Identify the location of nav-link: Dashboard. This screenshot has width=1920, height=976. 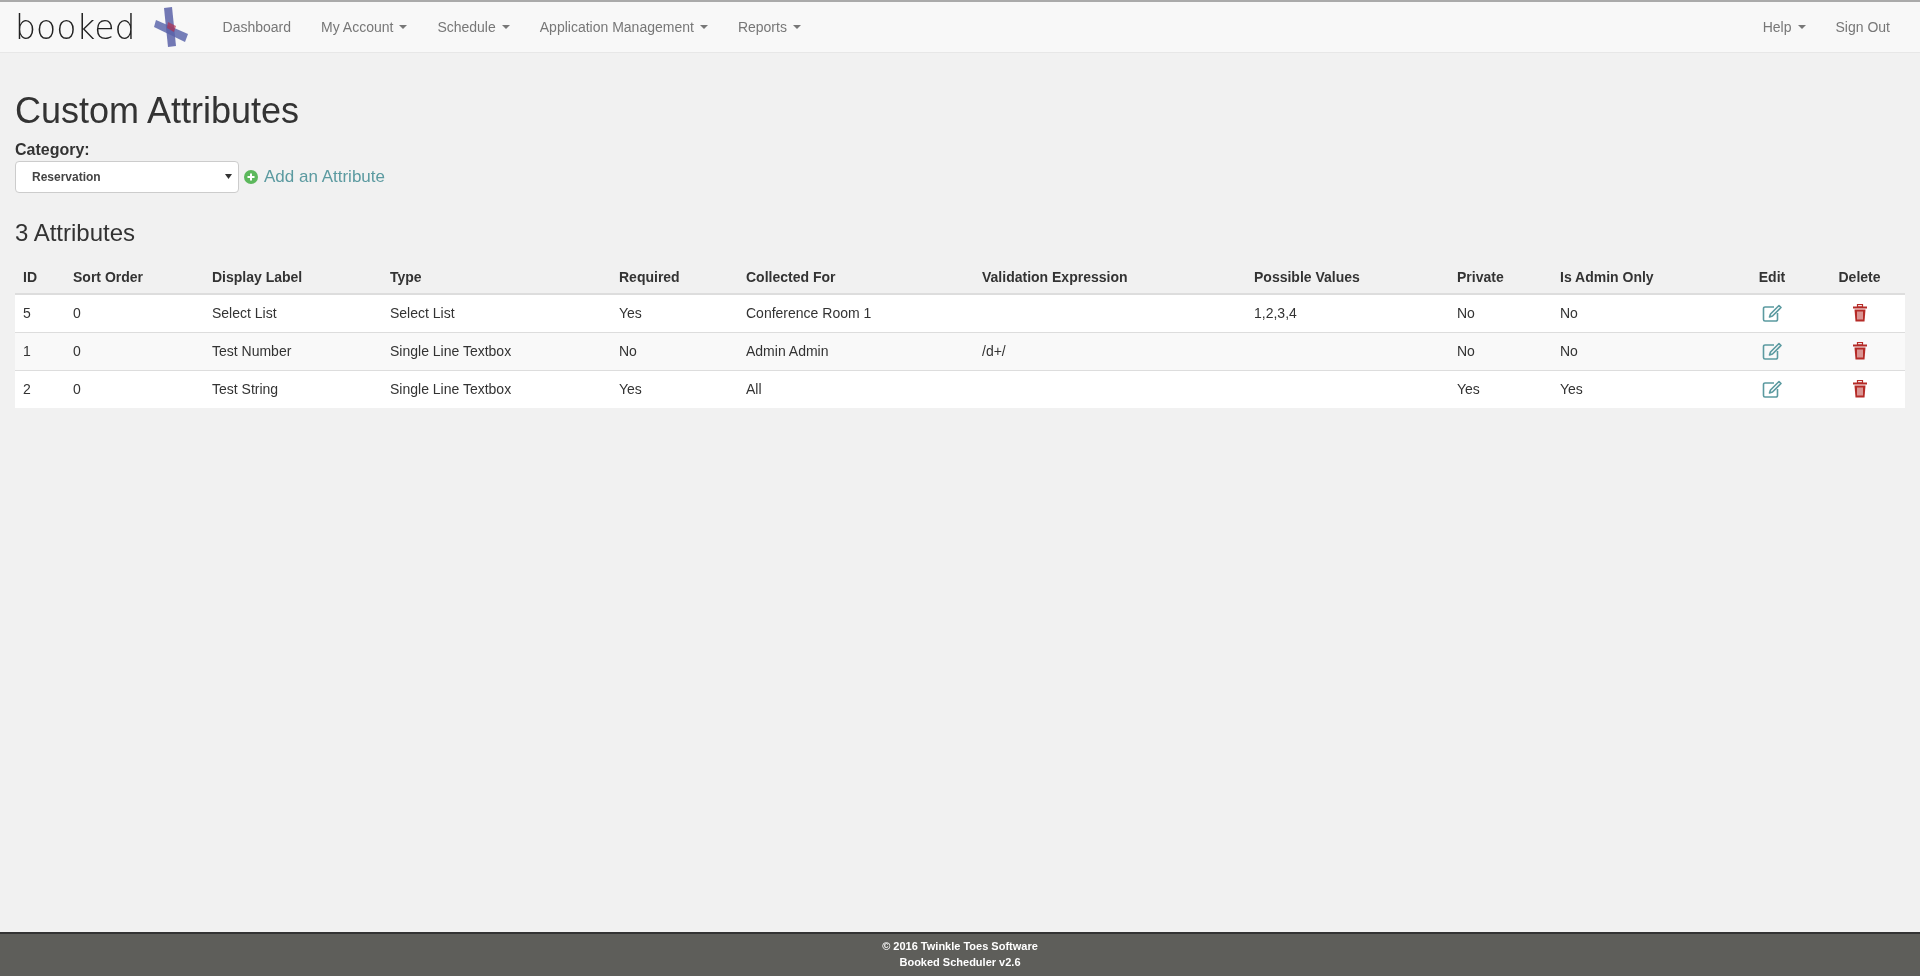
(256, 27).